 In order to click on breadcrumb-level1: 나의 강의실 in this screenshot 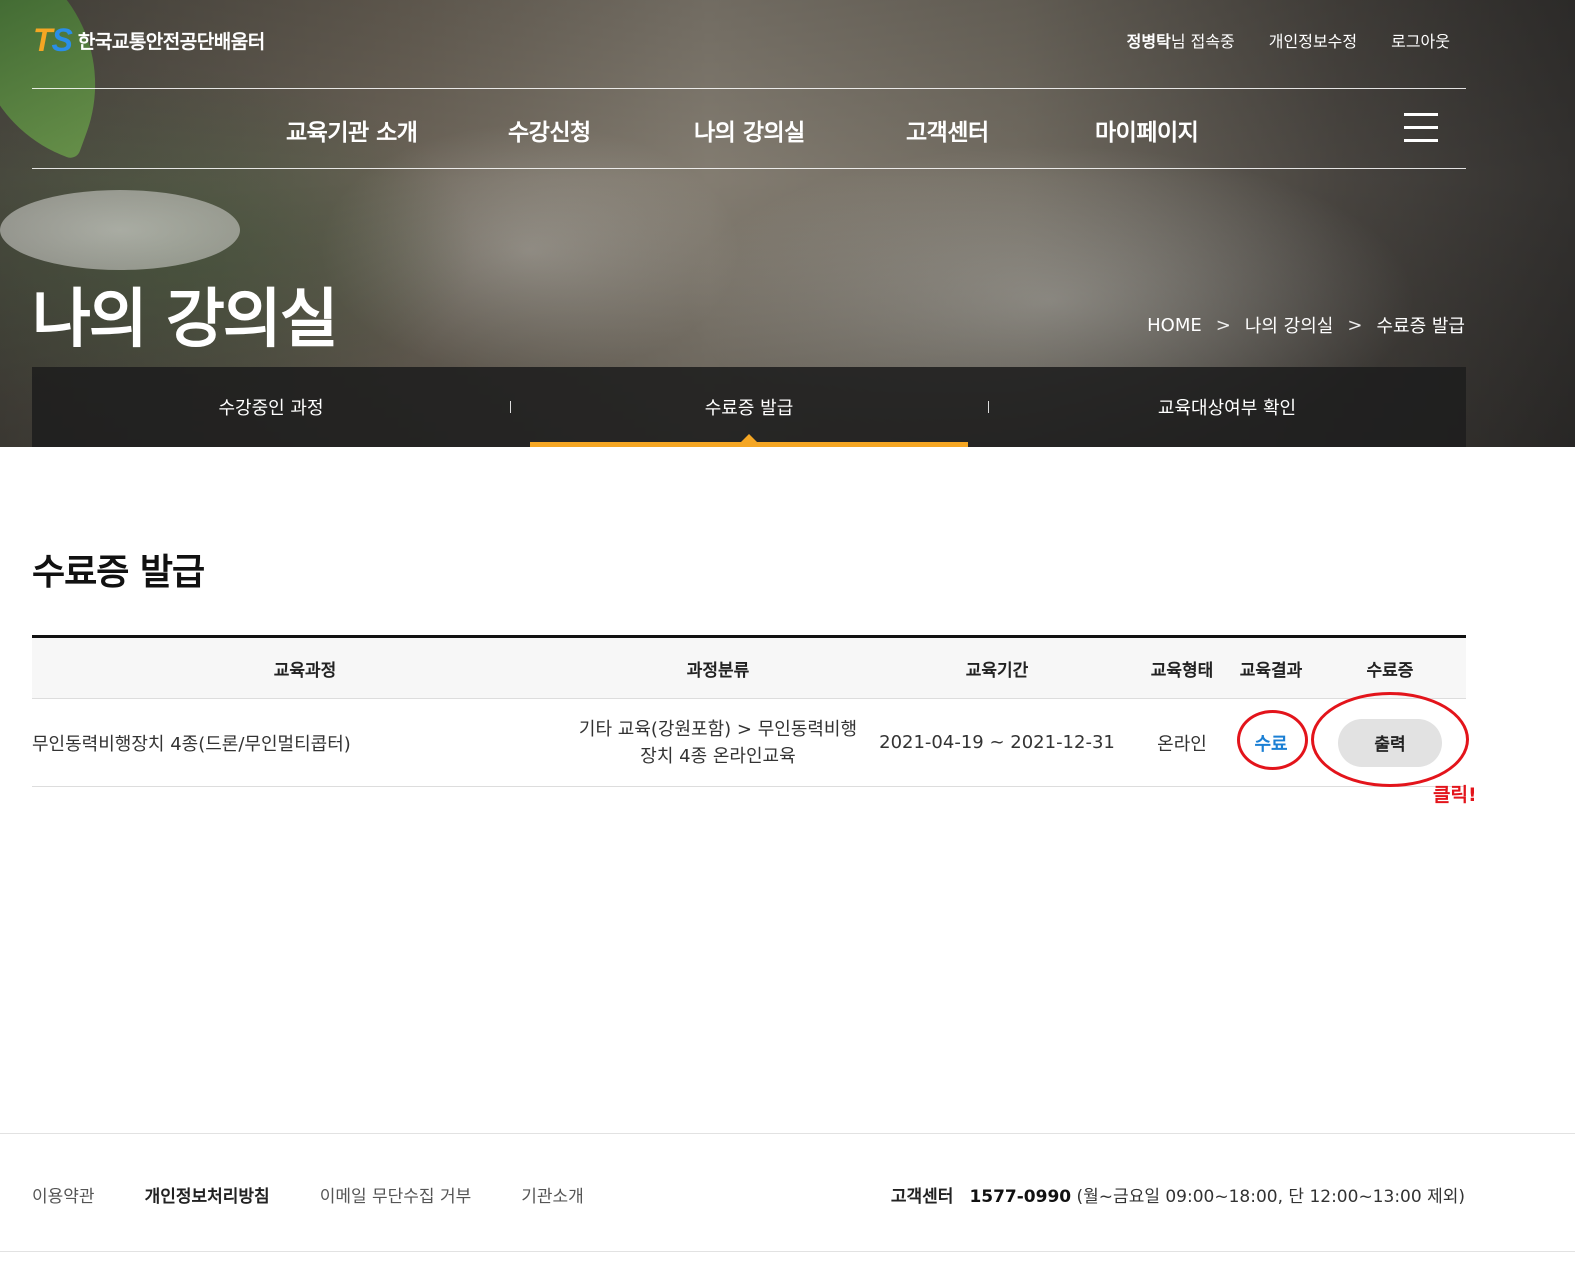, I will do `click(1289, 325)`.